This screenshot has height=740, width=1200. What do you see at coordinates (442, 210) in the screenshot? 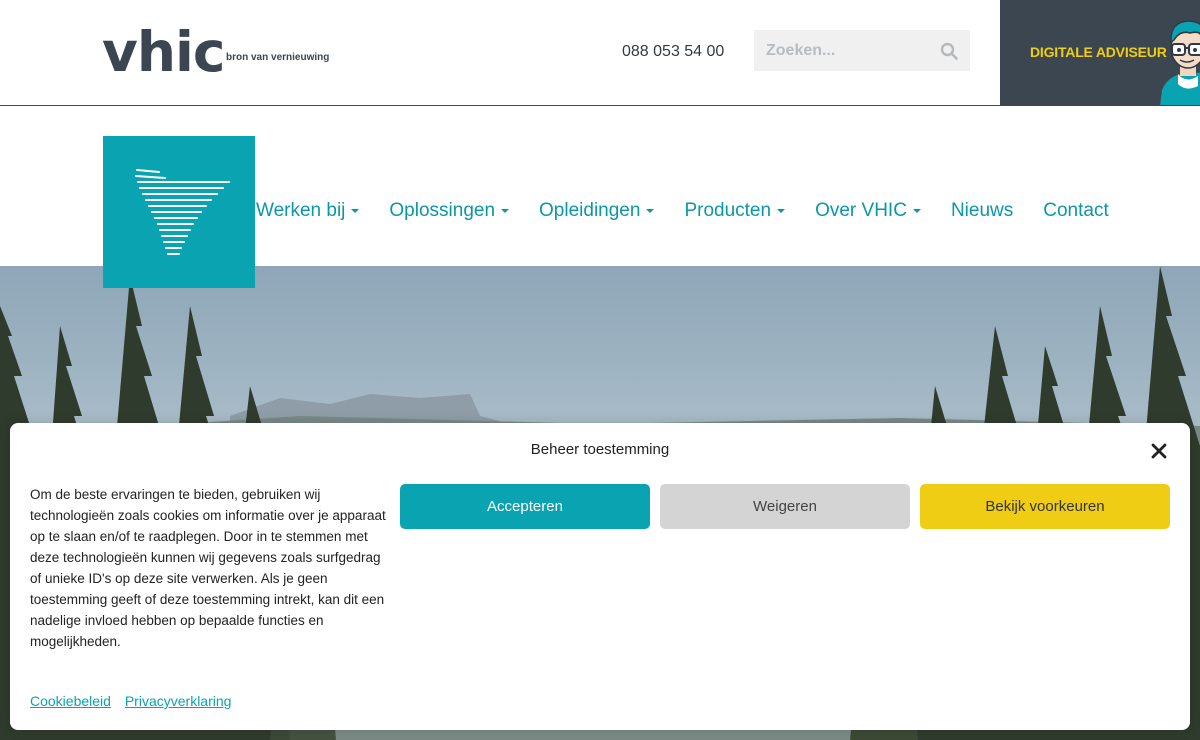
I see `nav-label: Oplossingen` at bounding box center [442, 210].